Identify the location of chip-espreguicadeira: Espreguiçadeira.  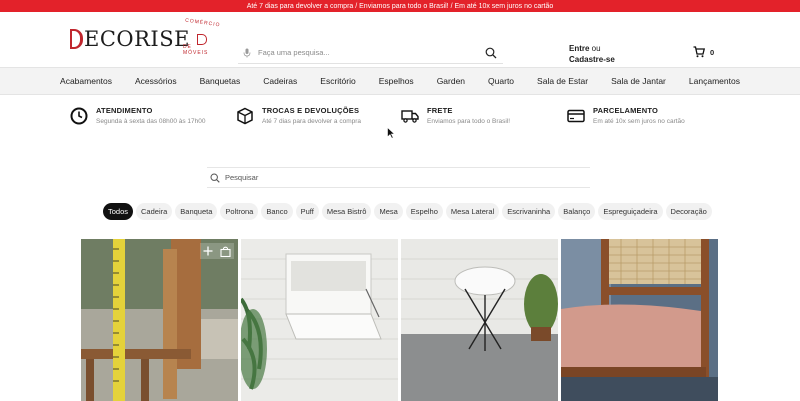
(630, 211).